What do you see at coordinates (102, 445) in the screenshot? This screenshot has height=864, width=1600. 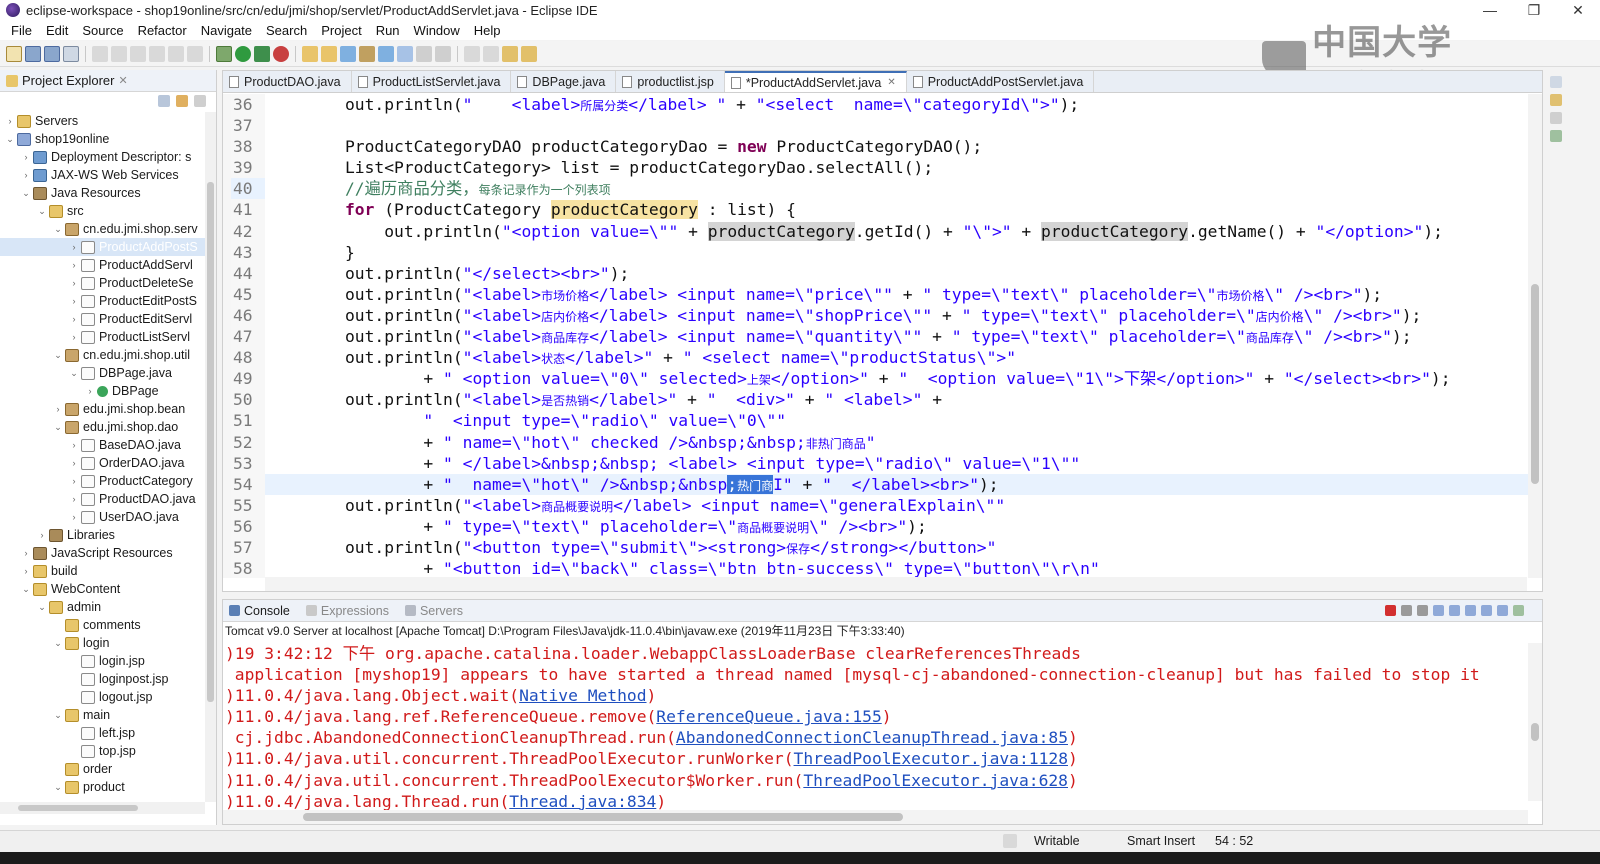 I see `tree-item: › BaseDAO.java` at bounding box center [102, 445].